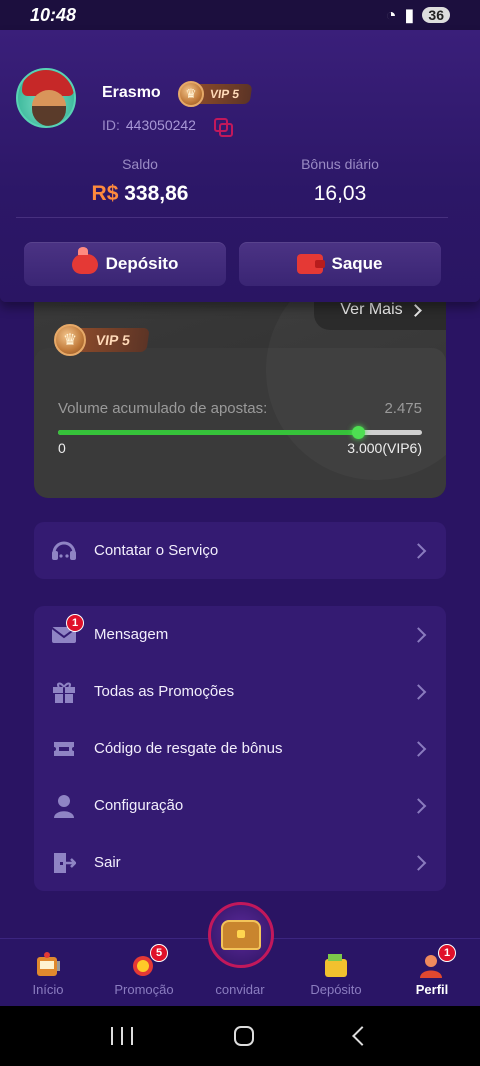 This screenshot has width=480, height=1066. I want to click on menu-item-messages: 1 Mensagem, so click(240, 634).